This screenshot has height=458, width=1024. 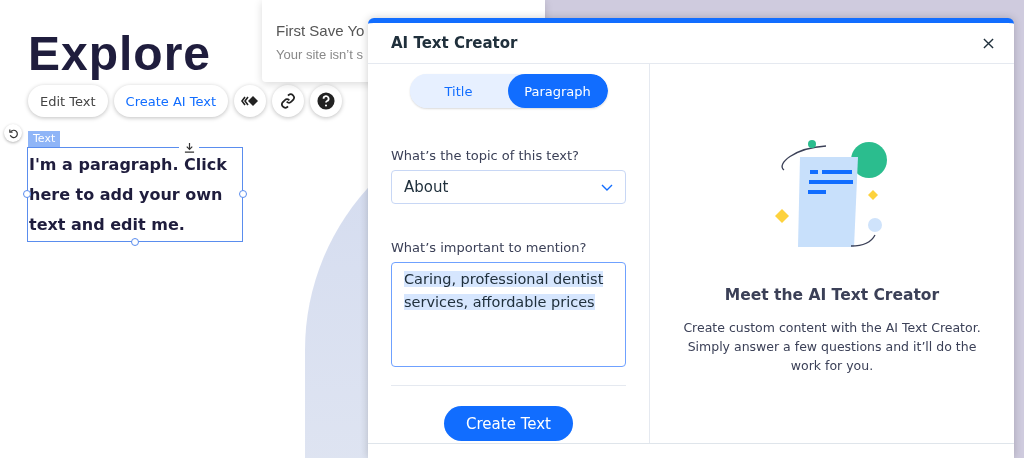 I want to click on close-icon, so click(x=988, y=43).